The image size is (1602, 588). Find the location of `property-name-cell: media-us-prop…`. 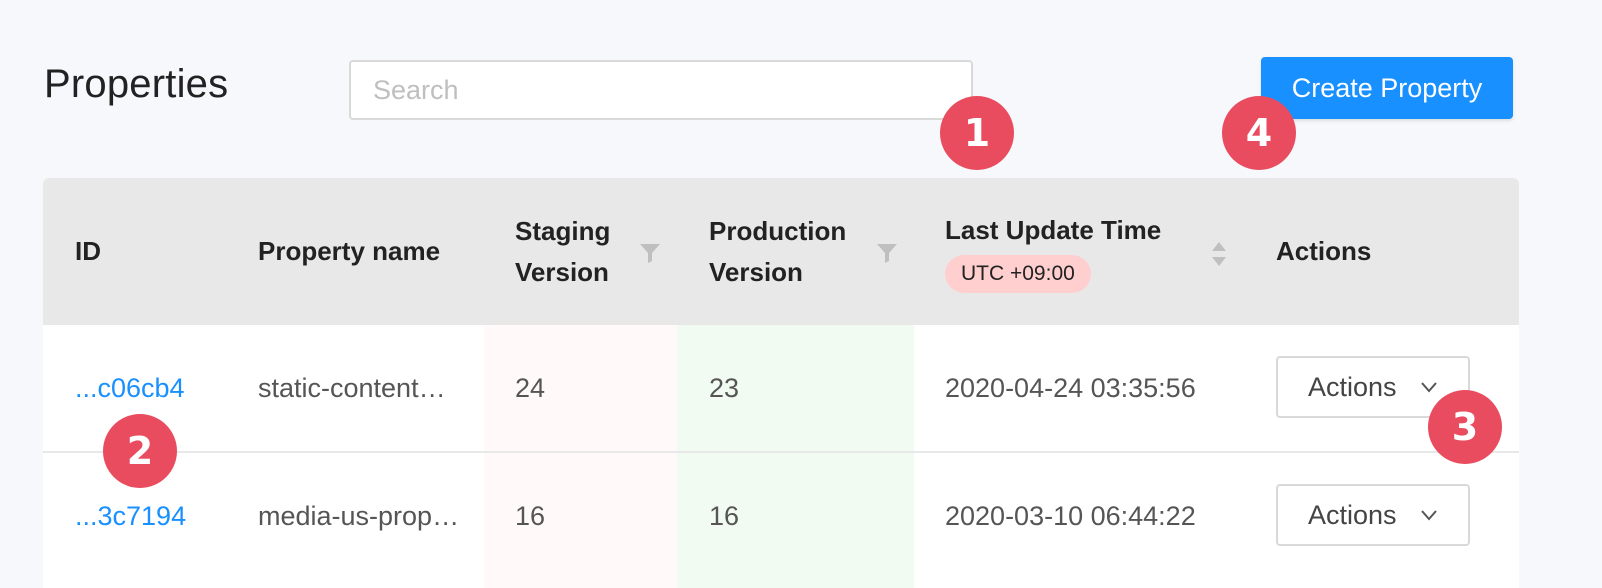

property-name-cell: media-us-prop… is located at coordinates (359, 516).